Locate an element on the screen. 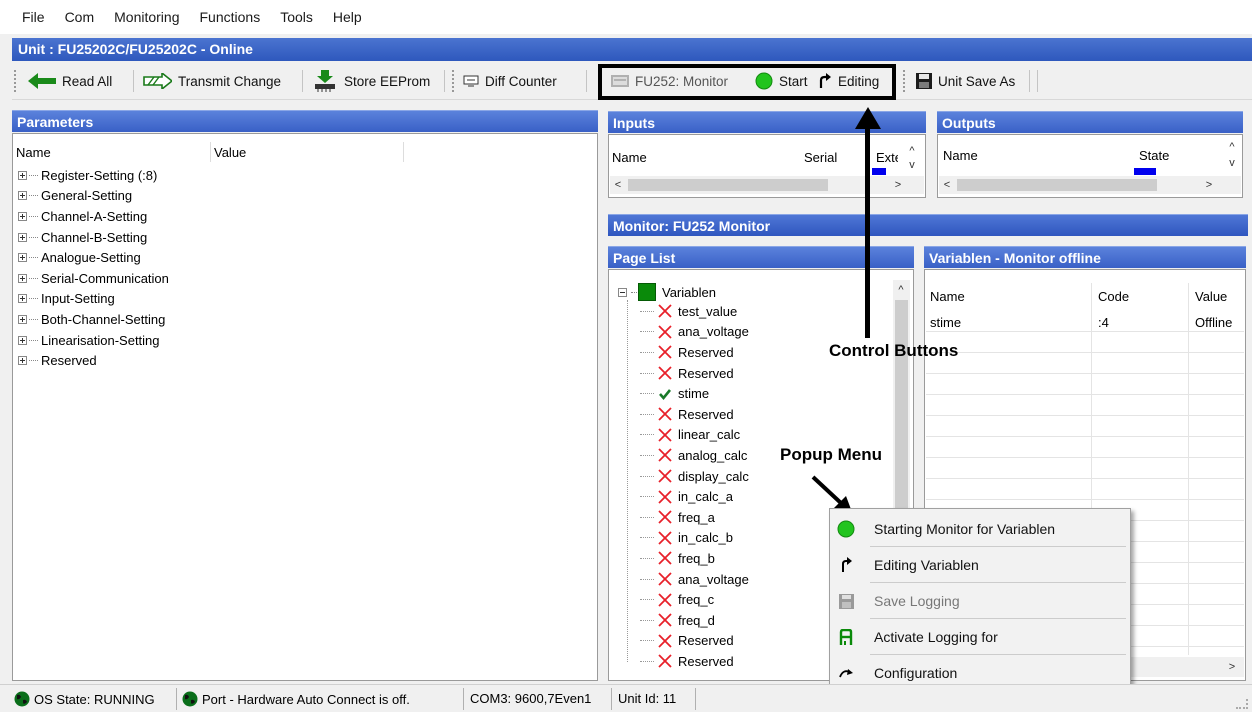  parameter-tree-item: Analogue-Setting is located at coordinates (93, 257).